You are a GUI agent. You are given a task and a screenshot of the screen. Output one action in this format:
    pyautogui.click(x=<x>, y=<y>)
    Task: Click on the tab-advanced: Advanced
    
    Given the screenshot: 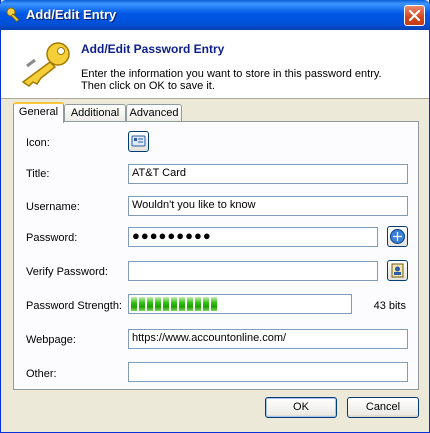 What is the action you would take?
    pyautogui.click(x=154, y=113)
    